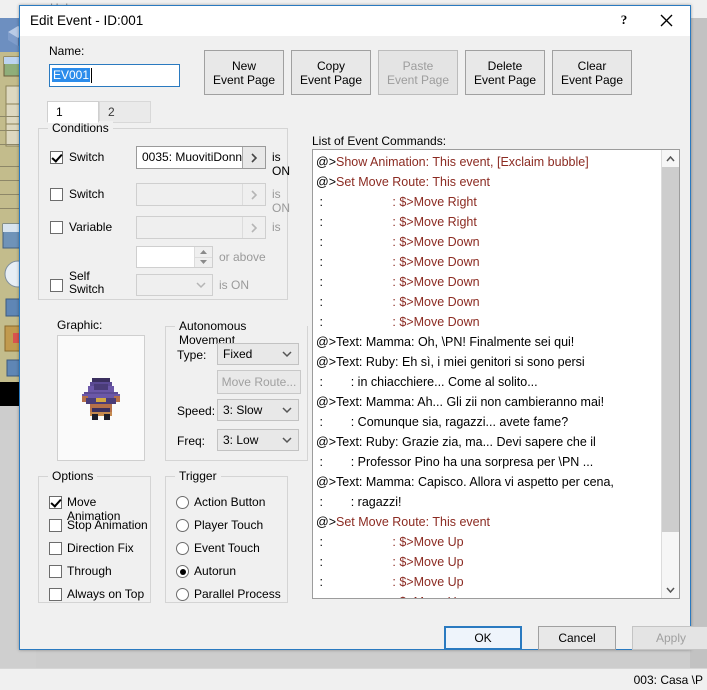 The width and height of the screenshot is (707, 690). Describe the element at coordinates (238, 354) in the screenshot. I see `movement-type-value: Fixed` at that location.